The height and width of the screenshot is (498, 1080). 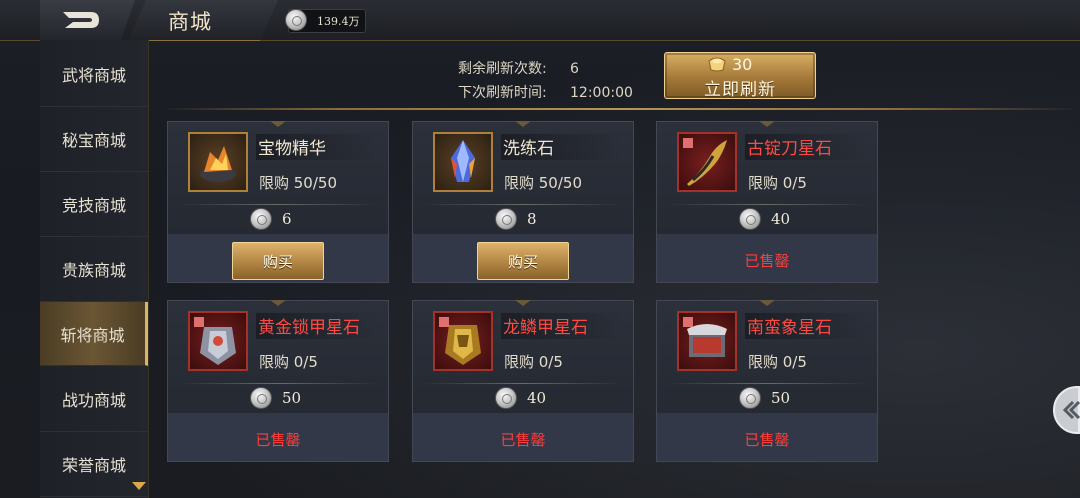 What do you see at coordinates (562, 326) in the screenshot?
I see `item-name: 龙鳞甲星石` at bounding box center [562, 326].